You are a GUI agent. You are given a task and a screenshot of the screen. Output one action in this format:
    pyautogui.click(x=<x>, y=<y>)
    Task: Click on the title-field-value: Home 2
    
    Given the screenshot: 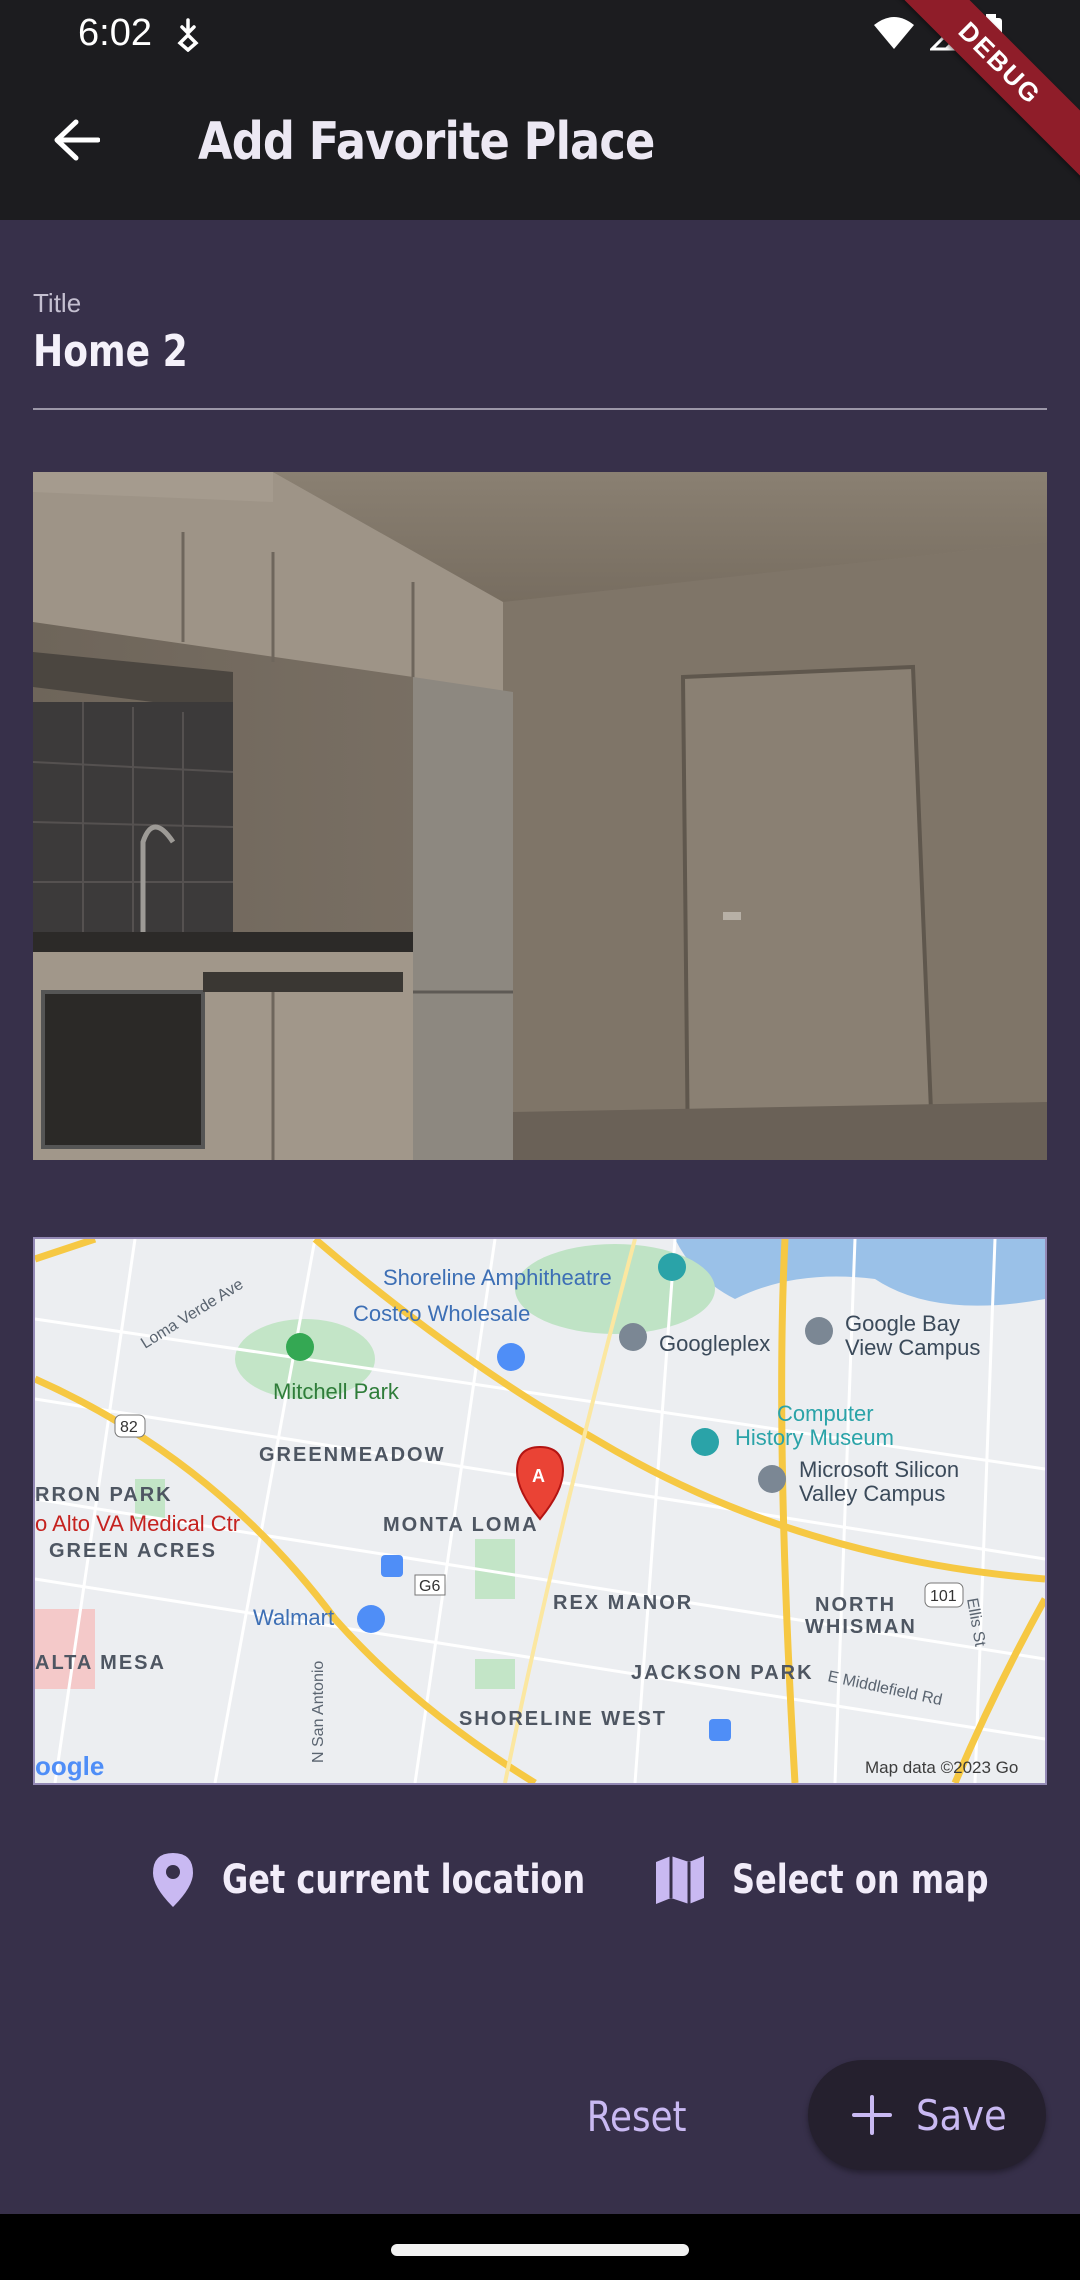 What is the action you would take?
    pyautogui.click(x=110, y=351)
    